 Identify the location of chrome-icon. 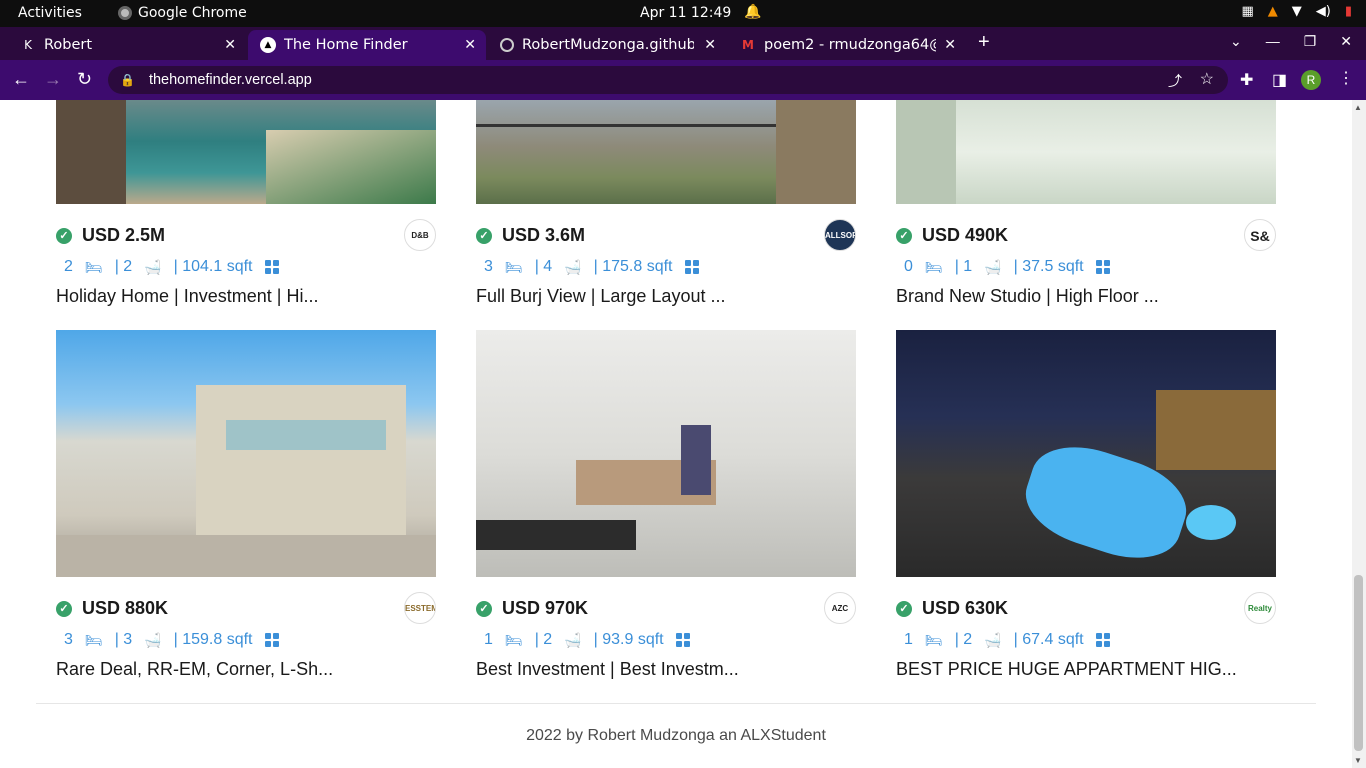
(125, 13).